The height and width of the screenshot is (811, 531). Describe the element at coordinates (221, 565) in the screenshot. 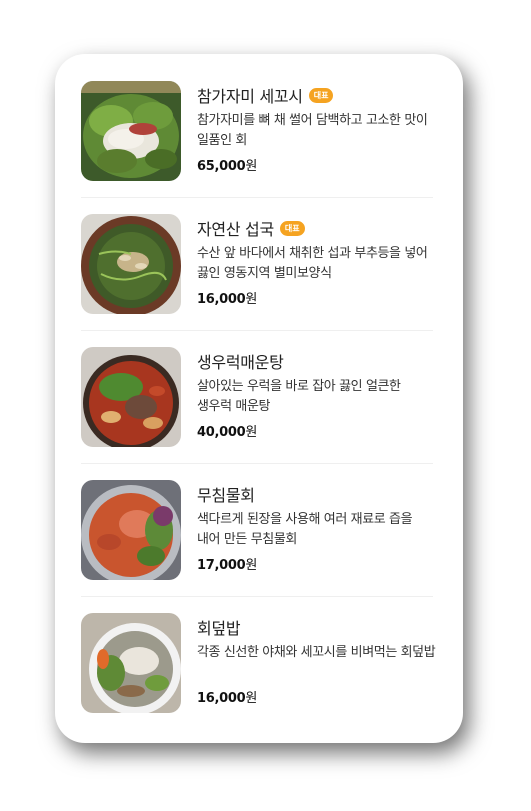

I see `price-value: 17,000` at that location.